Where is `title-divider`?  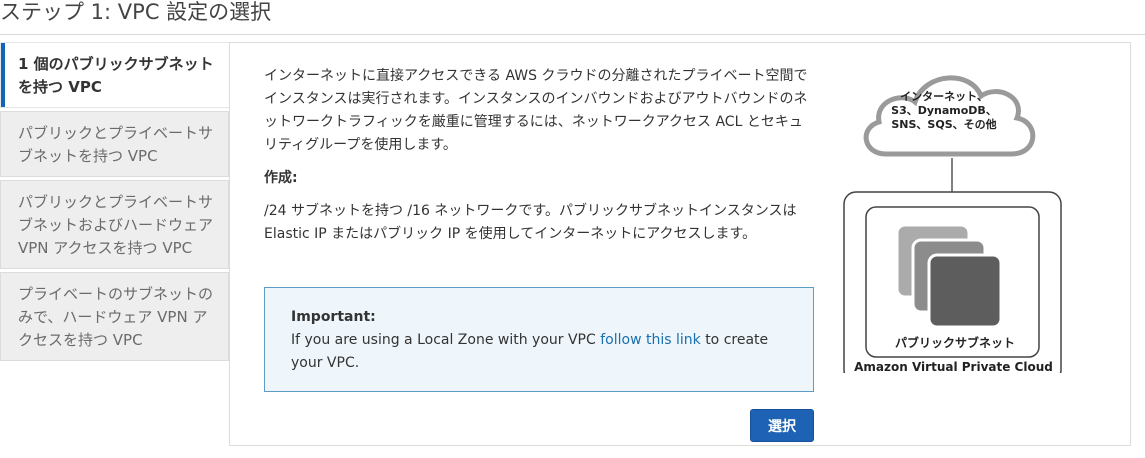
title-divider is located at coordinates (572, 34).